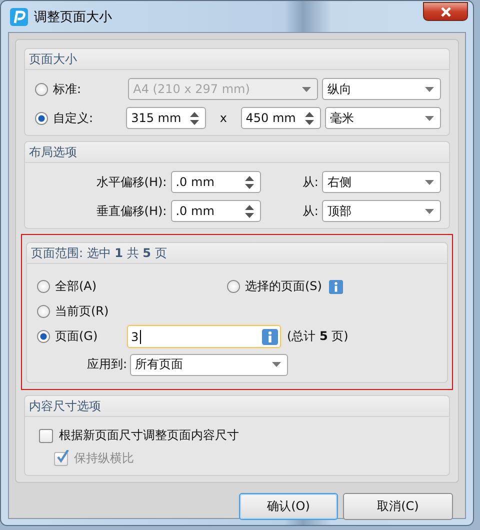  I want to click on apply-label: 应用到:, so click(107, 364).